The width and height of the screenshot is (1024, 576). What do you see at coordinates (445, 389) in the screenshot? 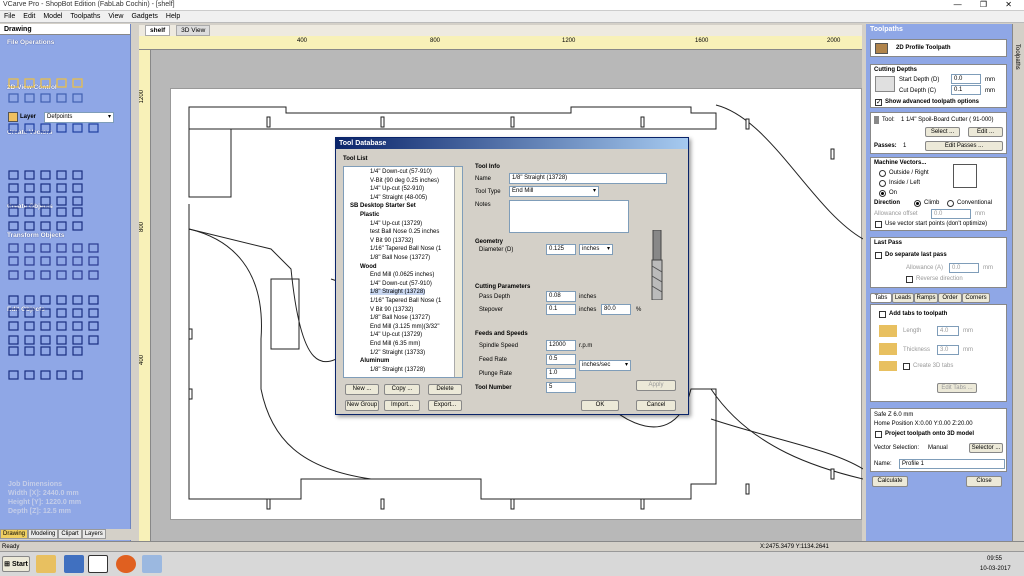
I see `delete-tool-button: Delete` at bounding box center [445, 389].